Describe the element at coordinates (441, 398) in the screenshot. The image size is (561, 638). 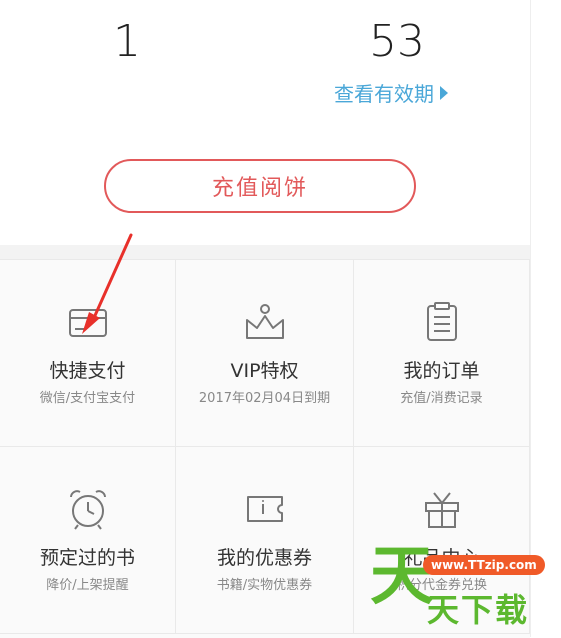
I see `grid-item-subtitle: 充值/消费记录` at that location.